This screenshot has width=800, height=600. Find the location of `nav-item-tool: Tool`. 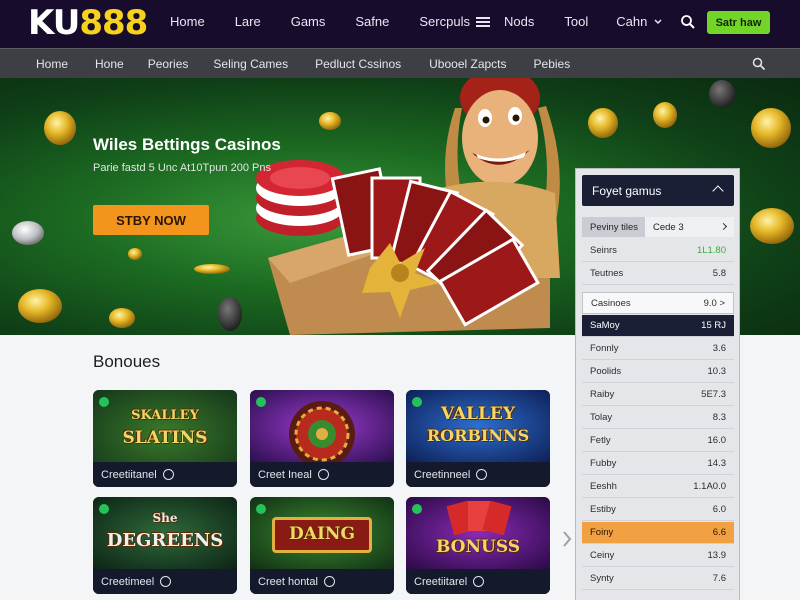

nav-item-tool: Tool is located at coordinates (576, 21).